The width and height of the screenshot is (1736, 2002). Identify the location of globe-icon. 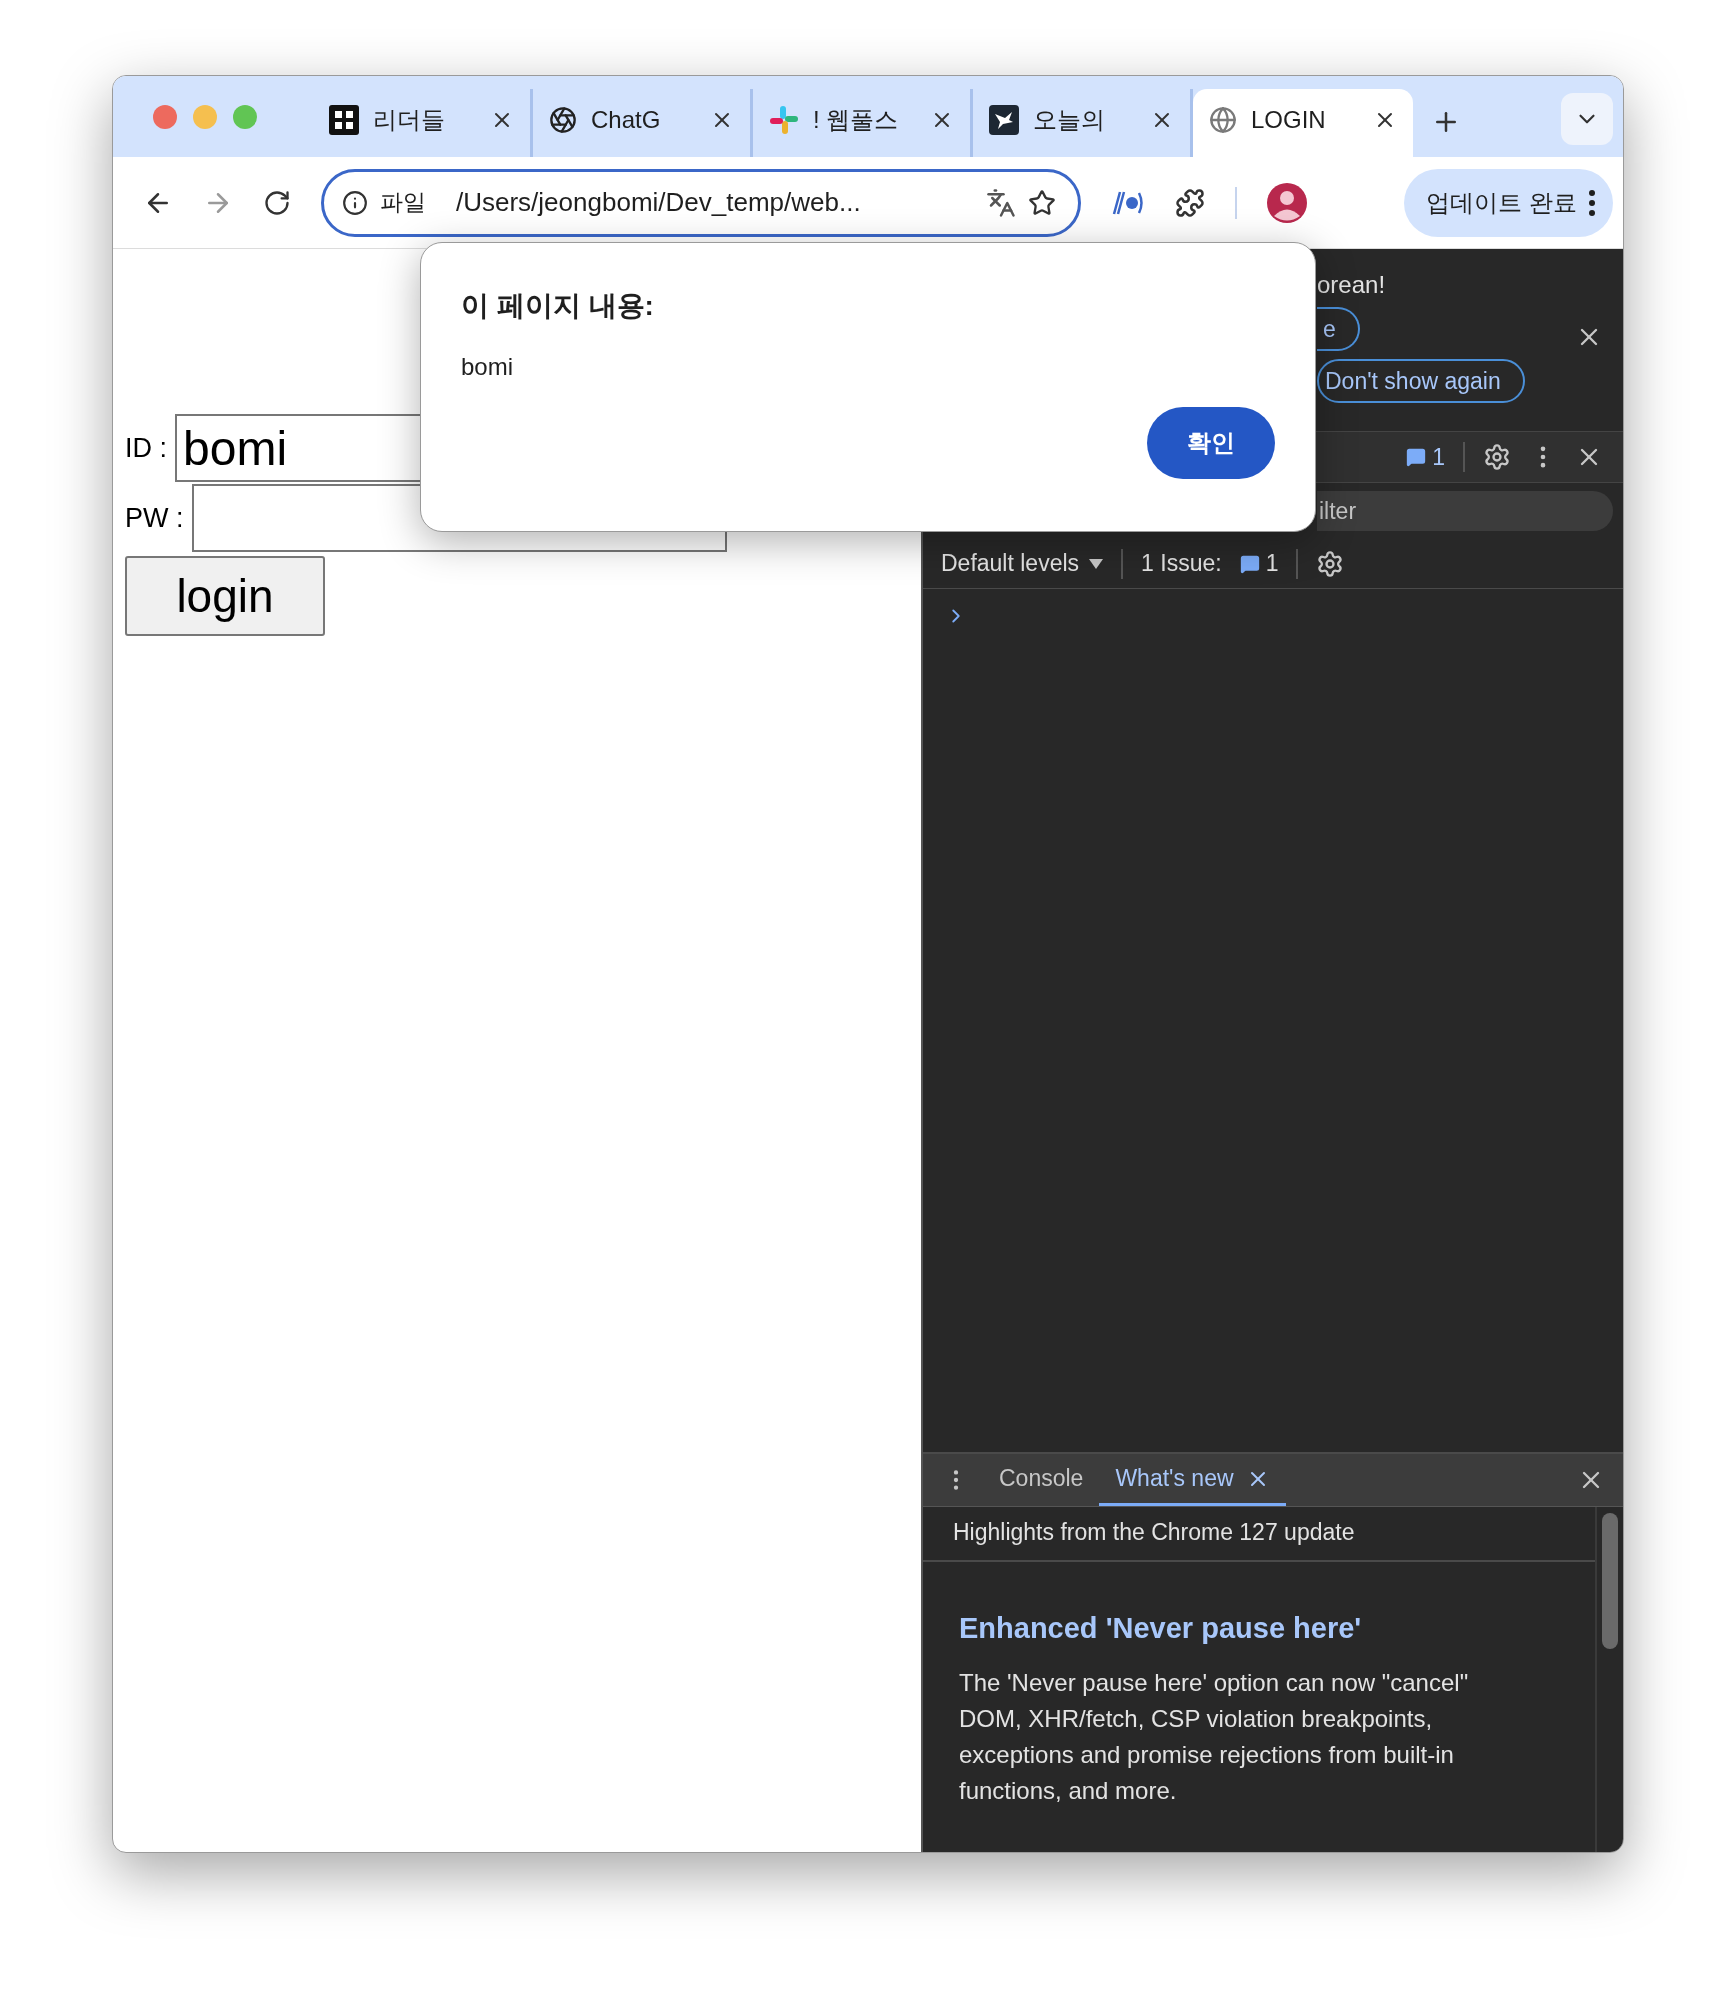
(1223, 120).